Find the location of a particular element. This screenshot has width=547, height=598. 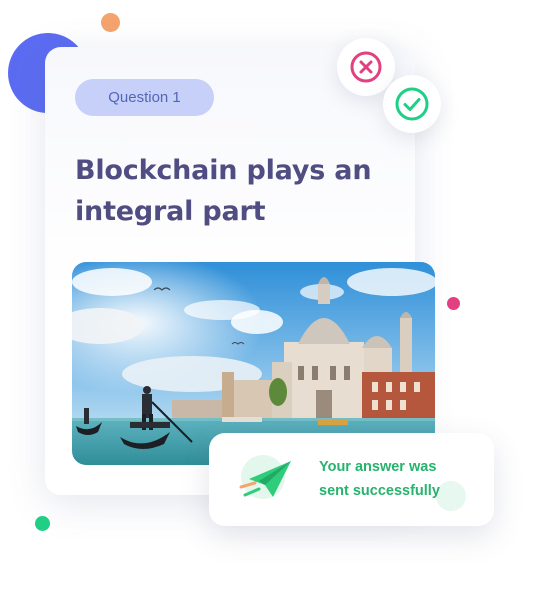

accept-answer-button is located at coordinates (412, 104).